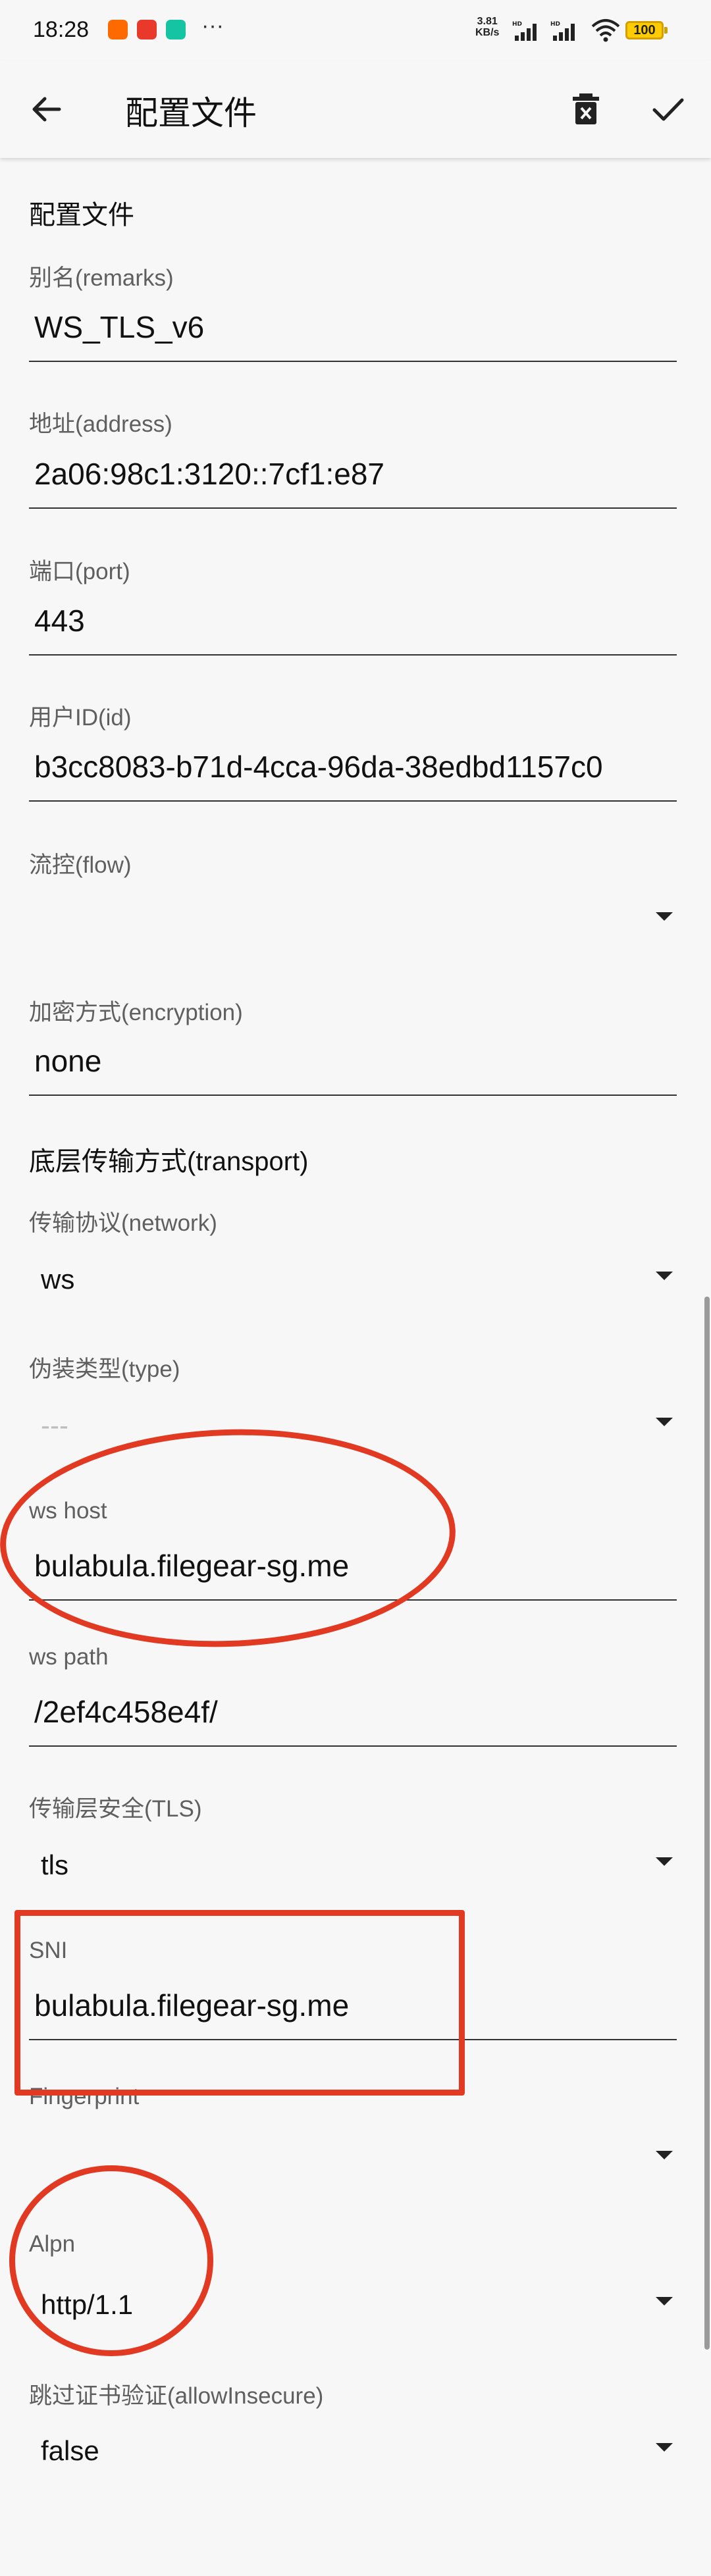  Describe the element at coordinates (136, 1012) in the screenshot. I see `encryption-label: 加密方式(encryption)` at that location.